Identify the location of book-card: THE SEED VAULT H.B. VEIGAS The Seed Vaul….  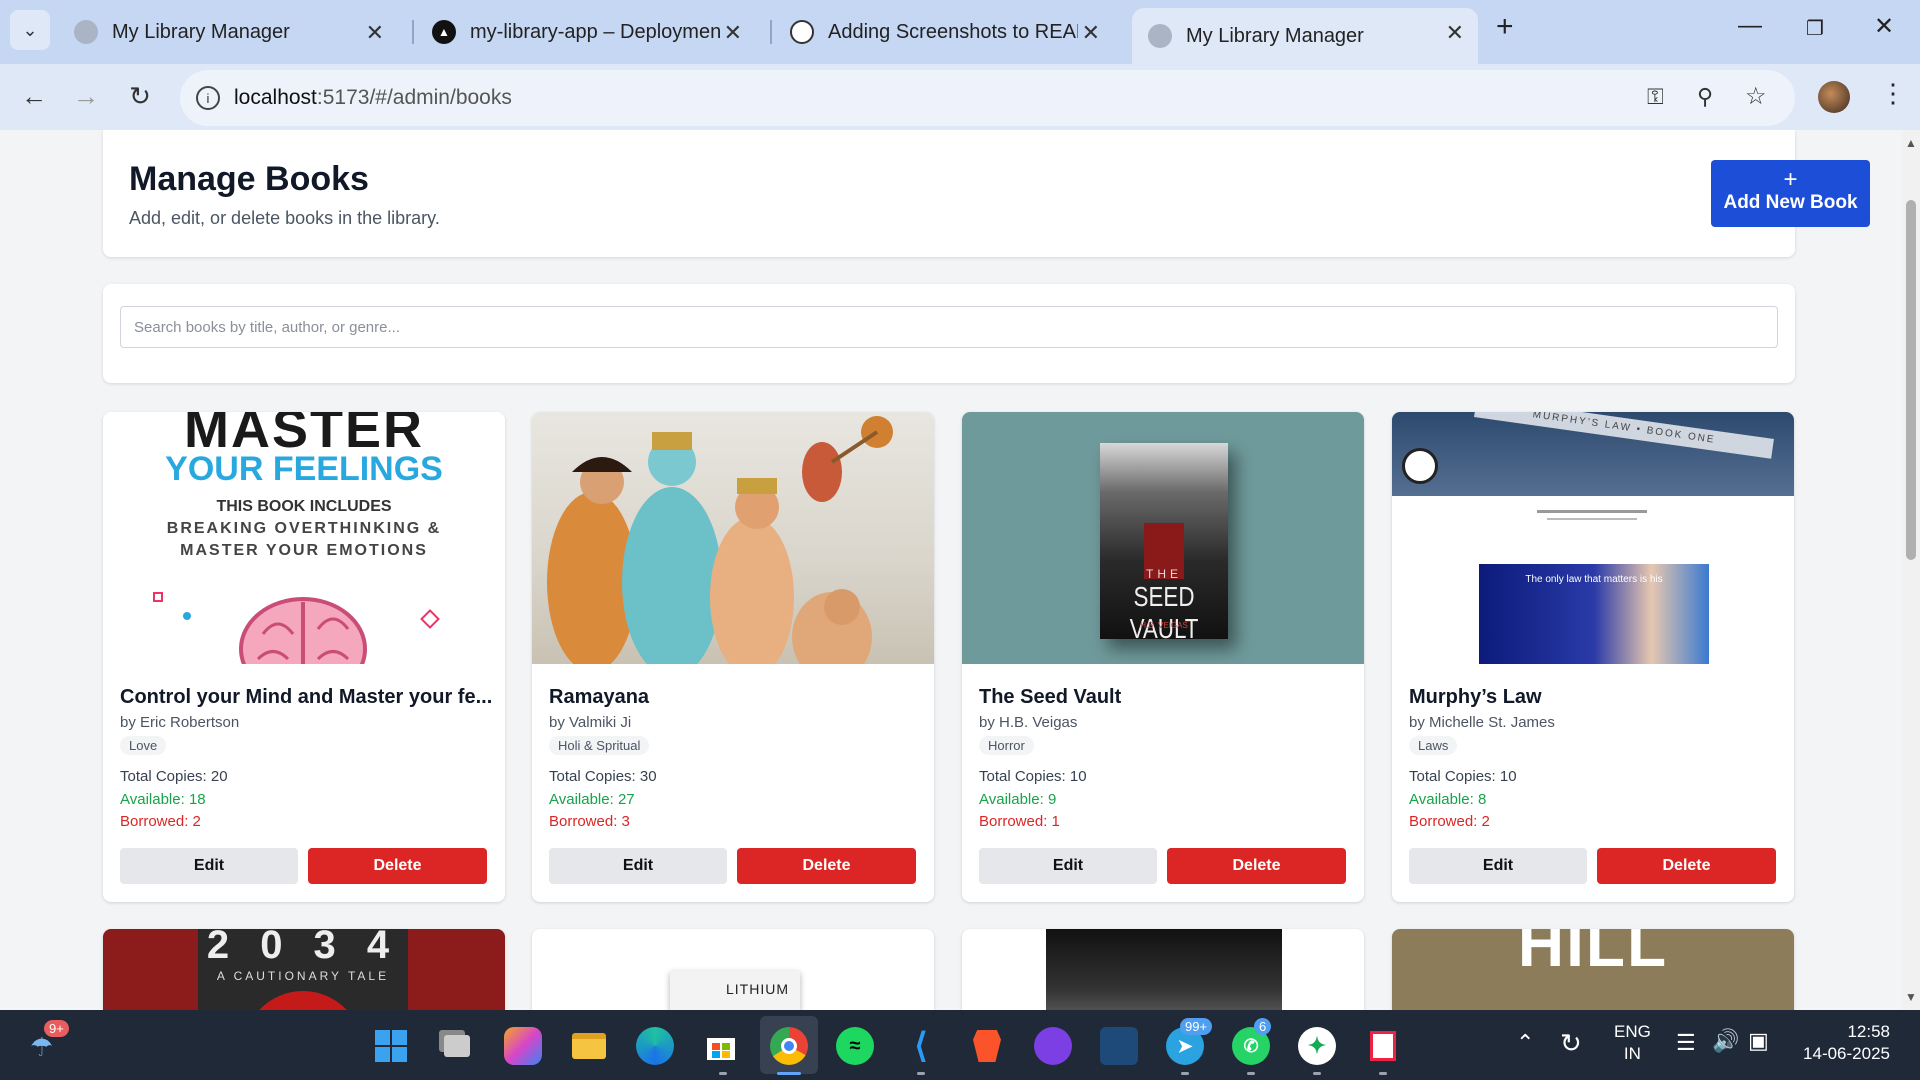
(1163, 657).